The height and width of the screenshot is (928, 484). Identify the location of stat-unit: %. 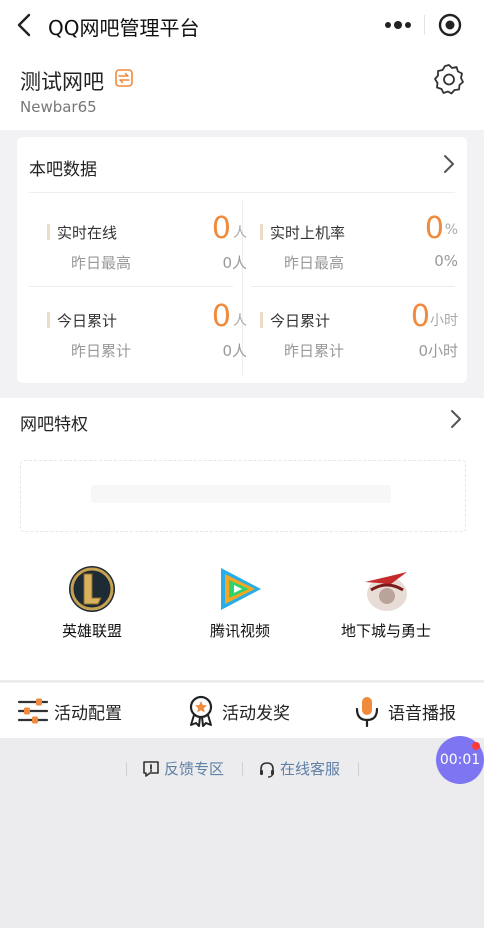
(451, 230).